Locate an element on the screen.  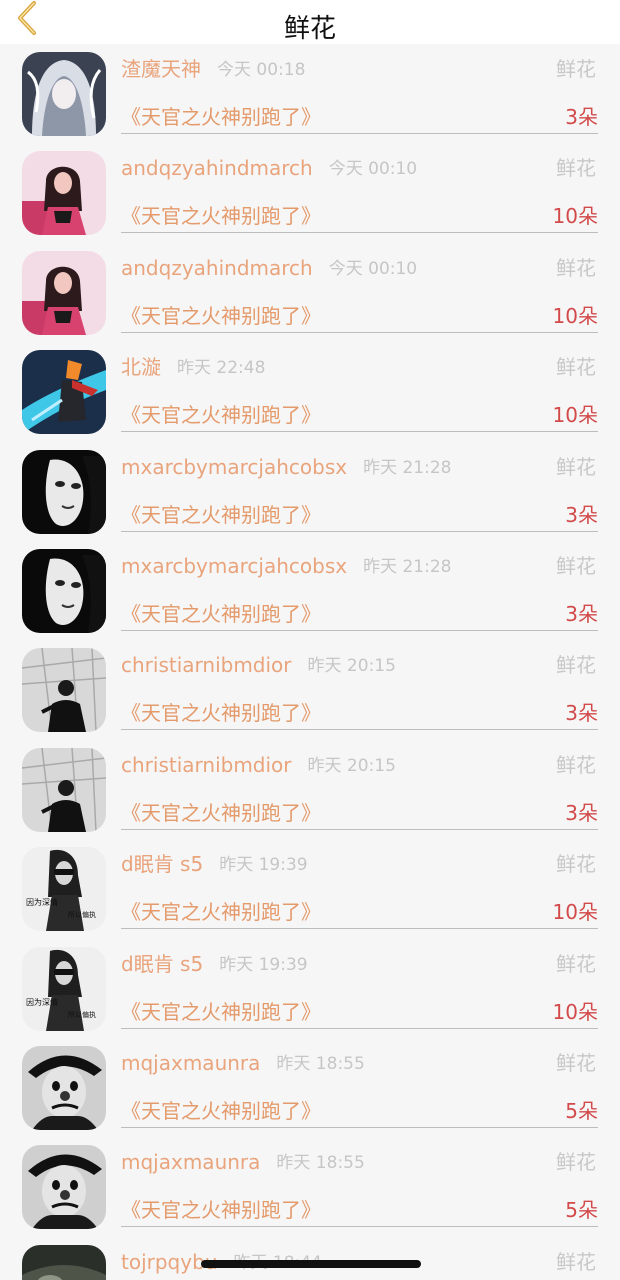
home-indicator is located at coordinates (311, 1264).